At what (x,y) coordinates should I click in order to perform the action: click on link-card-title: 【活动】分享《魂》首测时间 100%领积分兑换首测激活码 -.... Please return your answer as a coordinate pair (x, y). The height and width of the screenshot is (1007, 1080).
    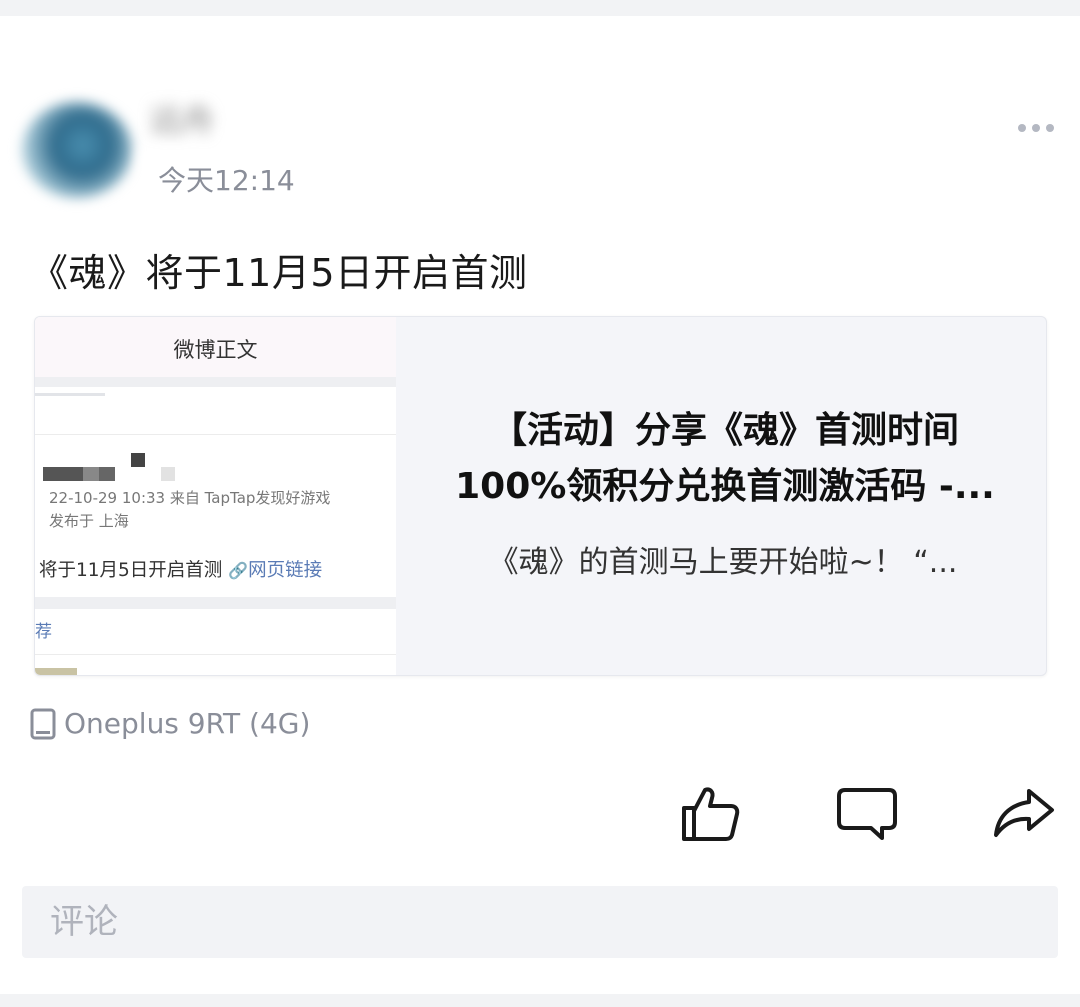
    Looking at the image, I should click on (725, 459).